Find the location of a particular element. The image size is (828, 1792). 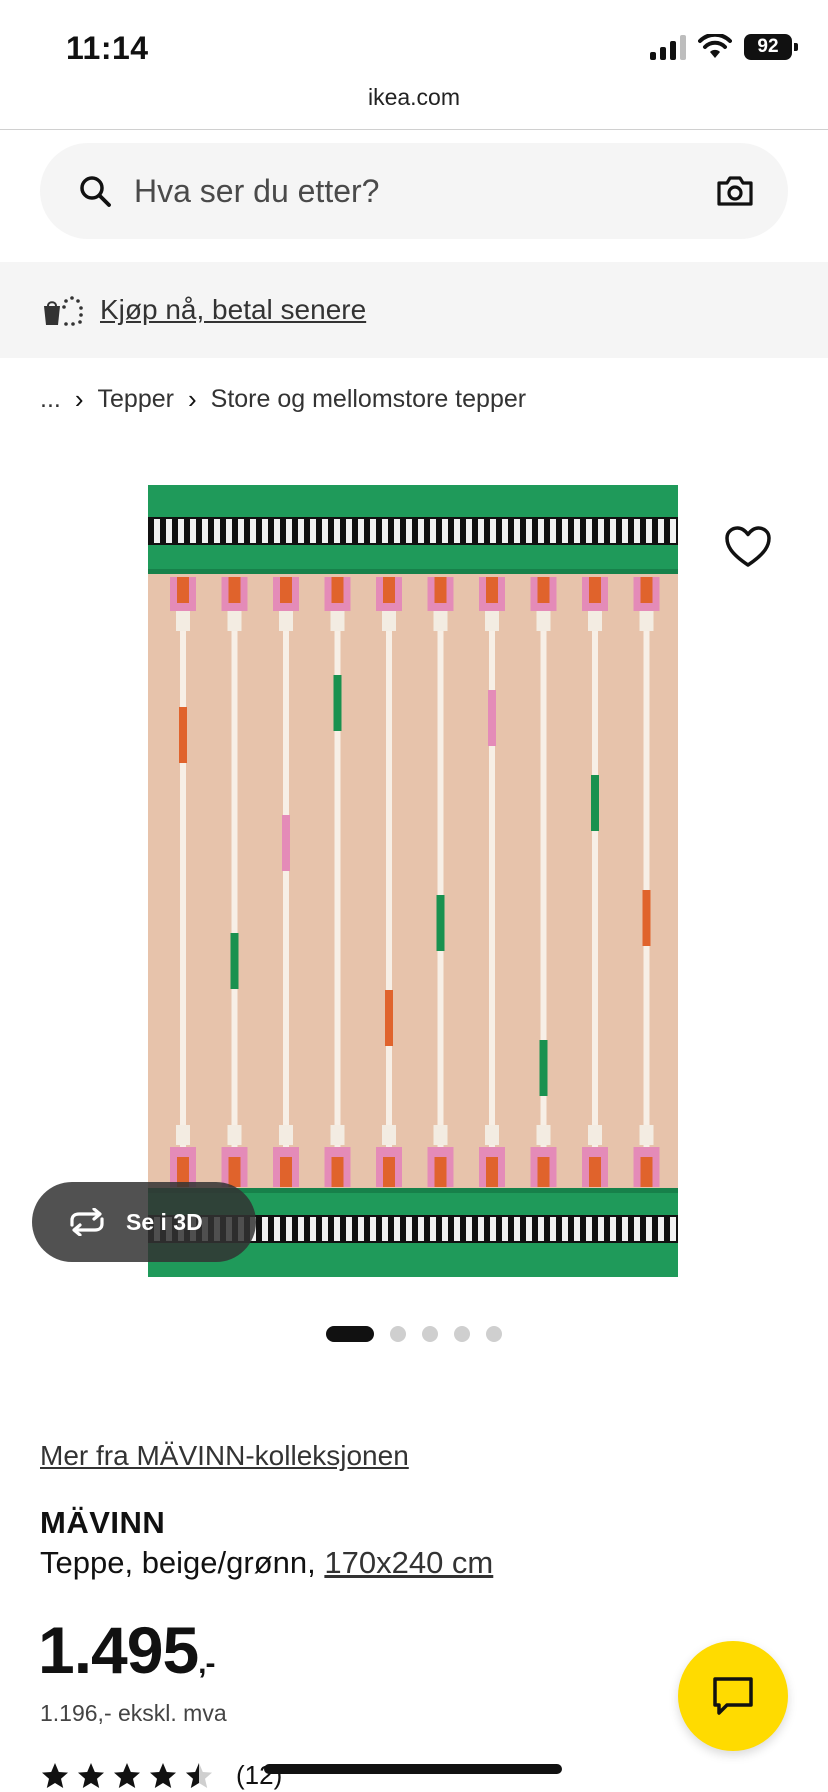

view-in-3d-button: Se i 3D is located at coordinates (144, 1222).